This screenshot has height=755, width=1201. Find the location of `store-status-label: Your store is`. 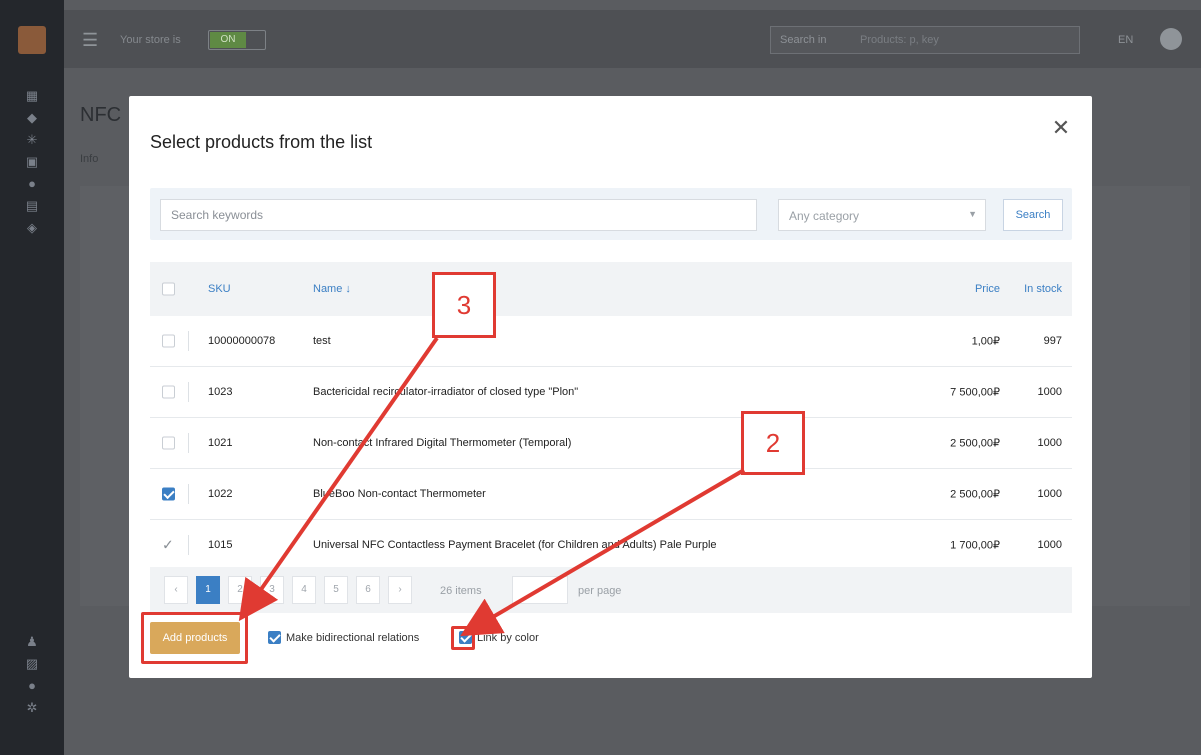

store-status-label: Your store is is located at coordinates (150, 40).